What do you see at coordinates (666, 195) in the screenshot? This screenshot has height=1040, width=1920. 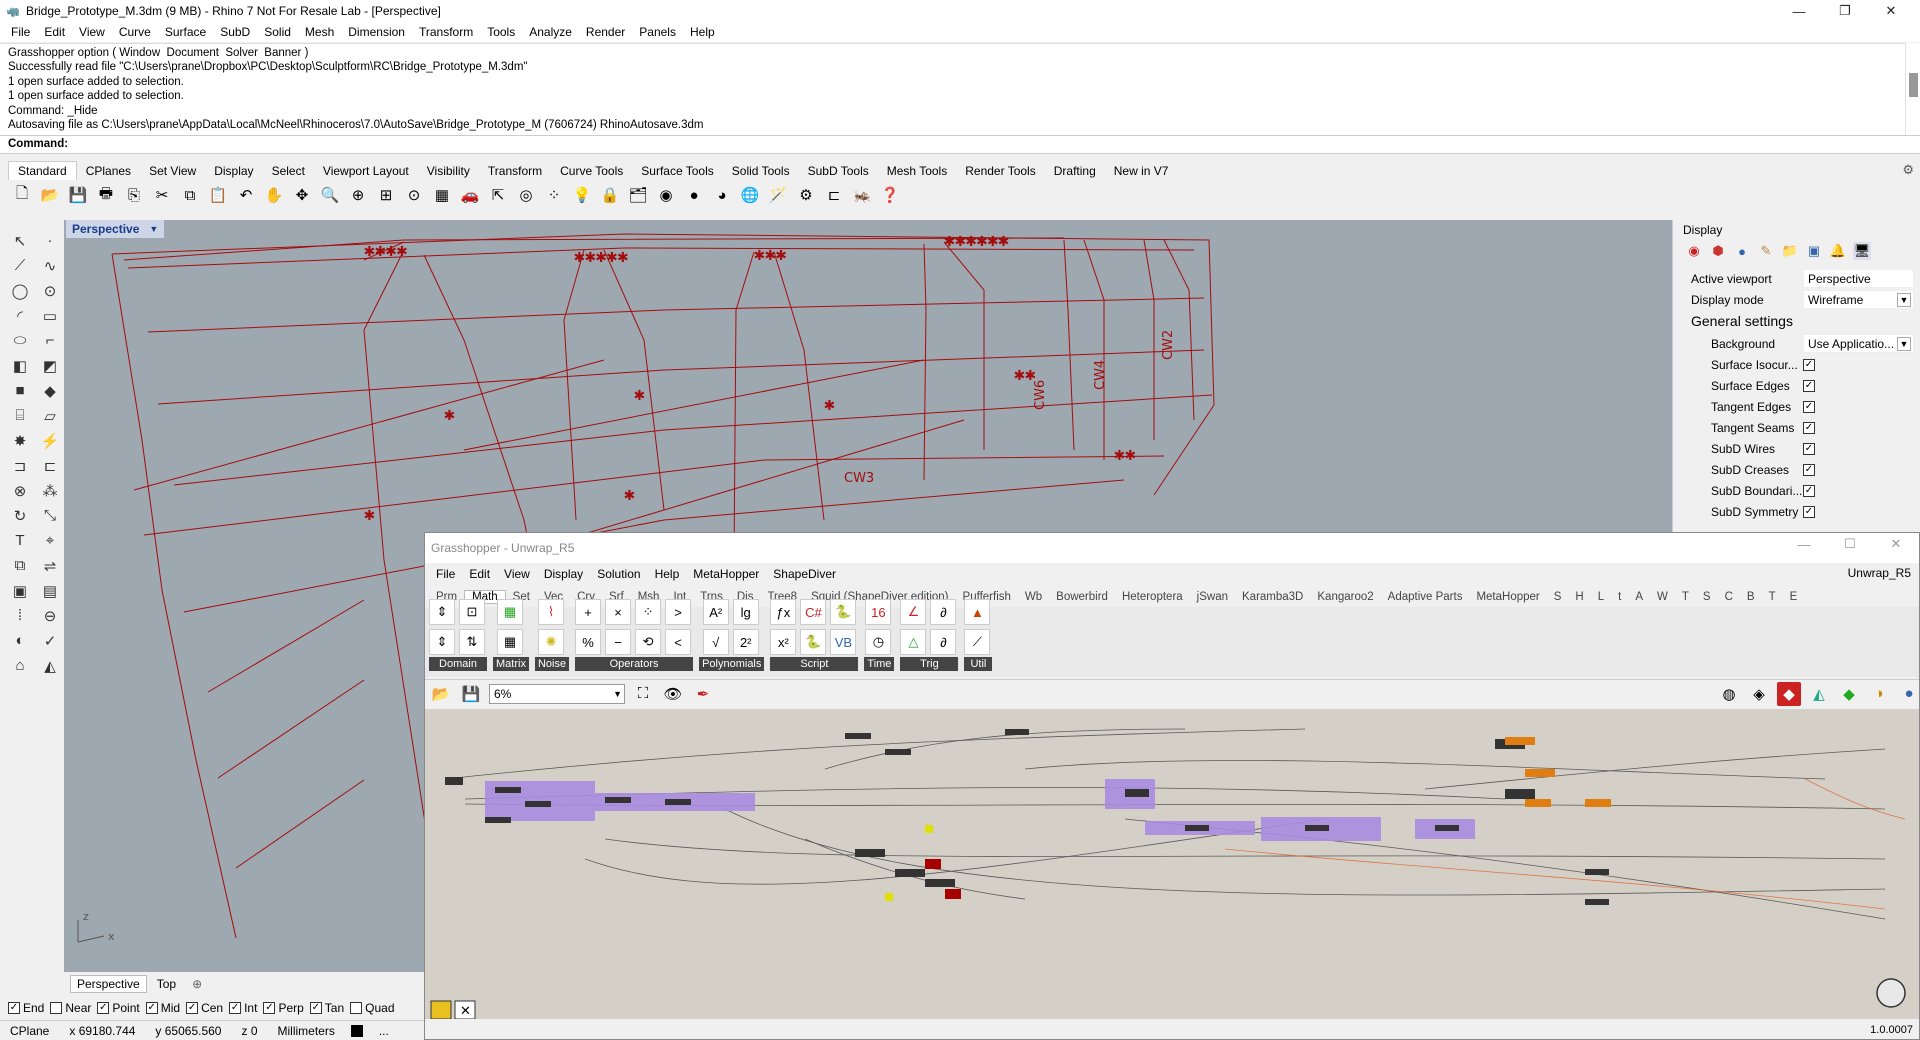 I see `color-wheel-icon: ◉` at bounding box center [666, 195].